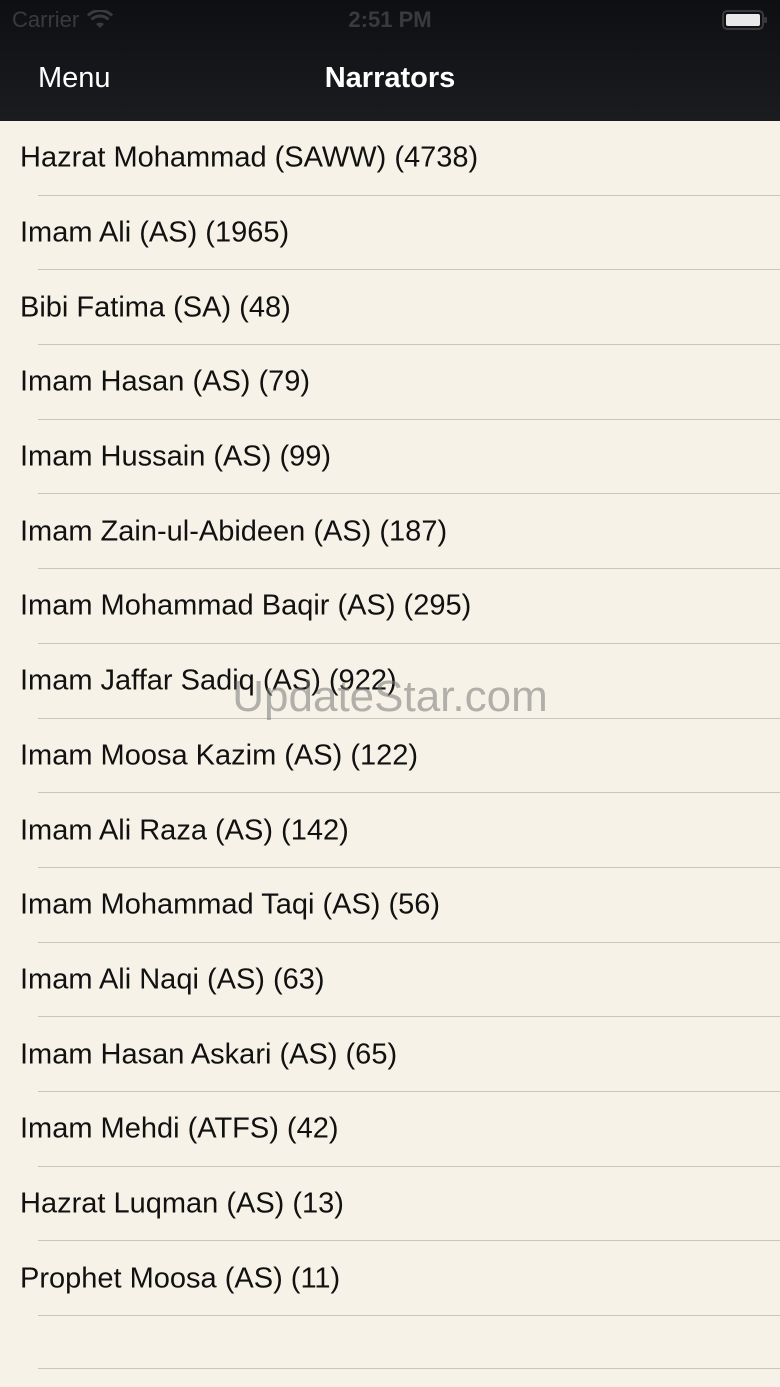 Image resolution: width=780 pixels, height=1387 pixels. I want to click on list-item: Imam Zain-ul-Abideen (AS) (187), so click(390, 531).